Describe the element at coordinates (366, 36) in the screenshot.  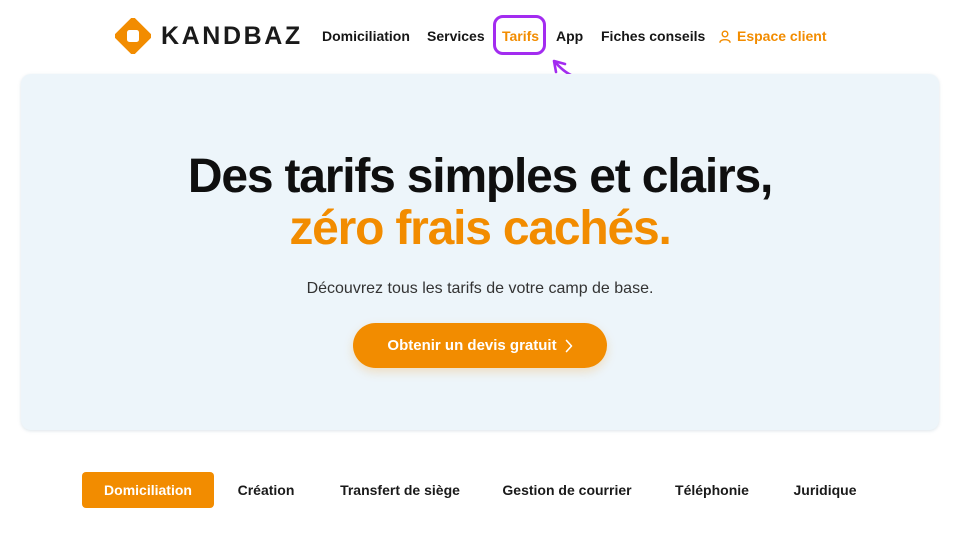
I see `nav-item-domiciliation: Domiciliation` at that location.